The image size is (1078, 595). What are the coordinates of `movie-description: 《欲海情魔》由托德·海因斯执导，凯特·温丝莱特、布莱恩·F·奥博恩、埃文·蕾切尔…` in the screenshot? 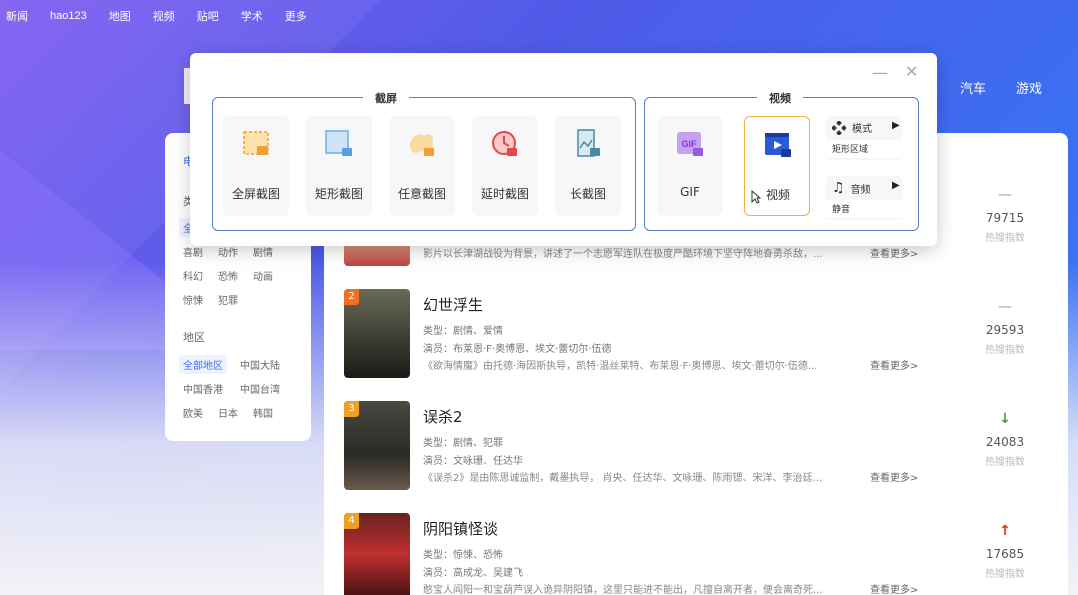 It's located at (620, 366).